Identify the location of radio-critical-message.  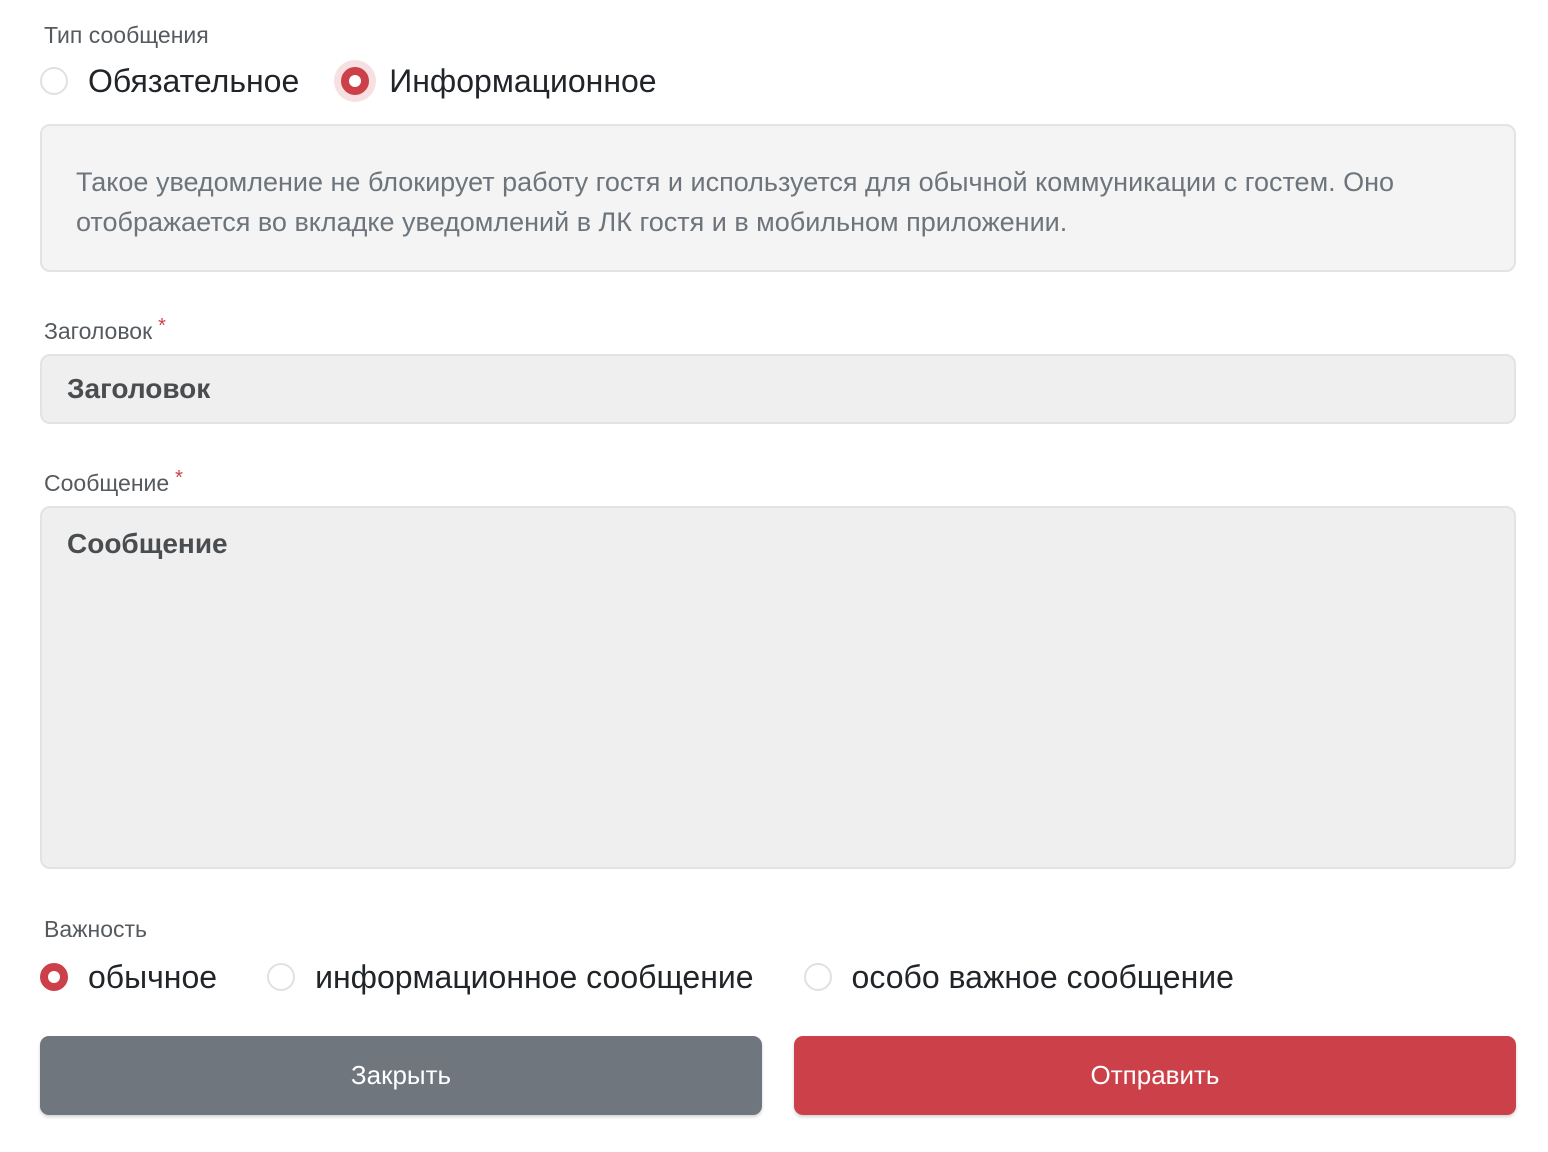
(817, 977).